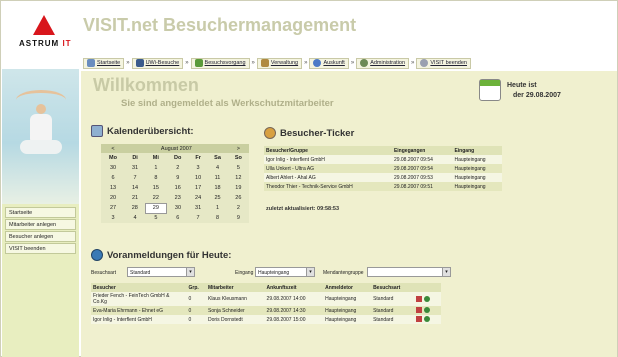 The height and width of the screenshot is (357, 618). What do you see at coordinates (217, 178) in the screenshot?
I see `calendar-day: 11` at bounding box center [217, 178].